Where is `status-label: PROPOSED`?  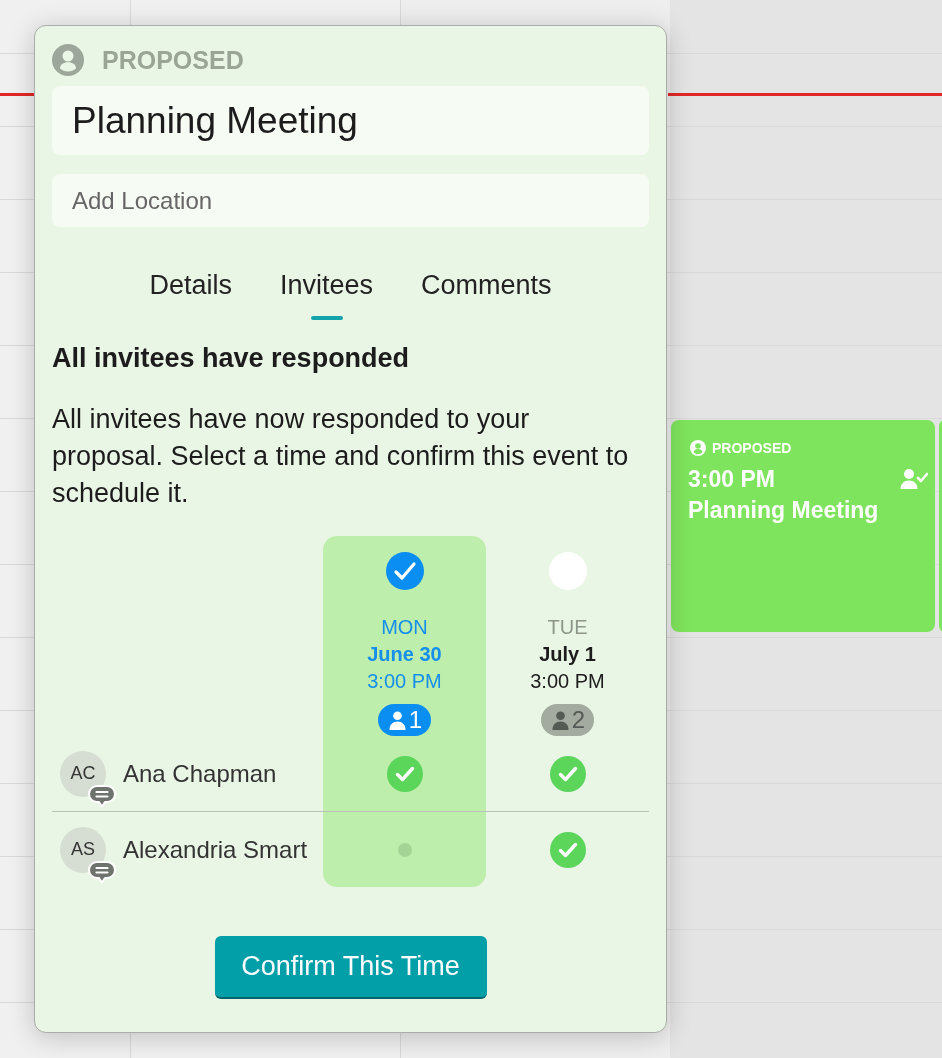
status-label: PROPOSED is located at coordinates (173, 60).